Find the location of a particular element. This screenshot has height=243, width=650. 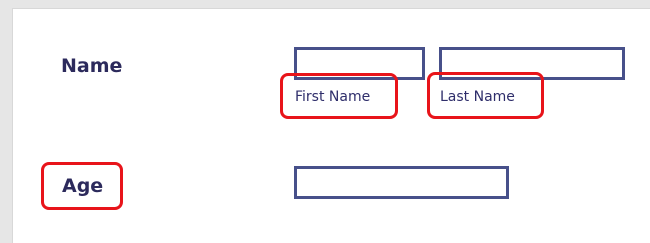

last-name-caption: Last Name is located at coordinates (477, 97).